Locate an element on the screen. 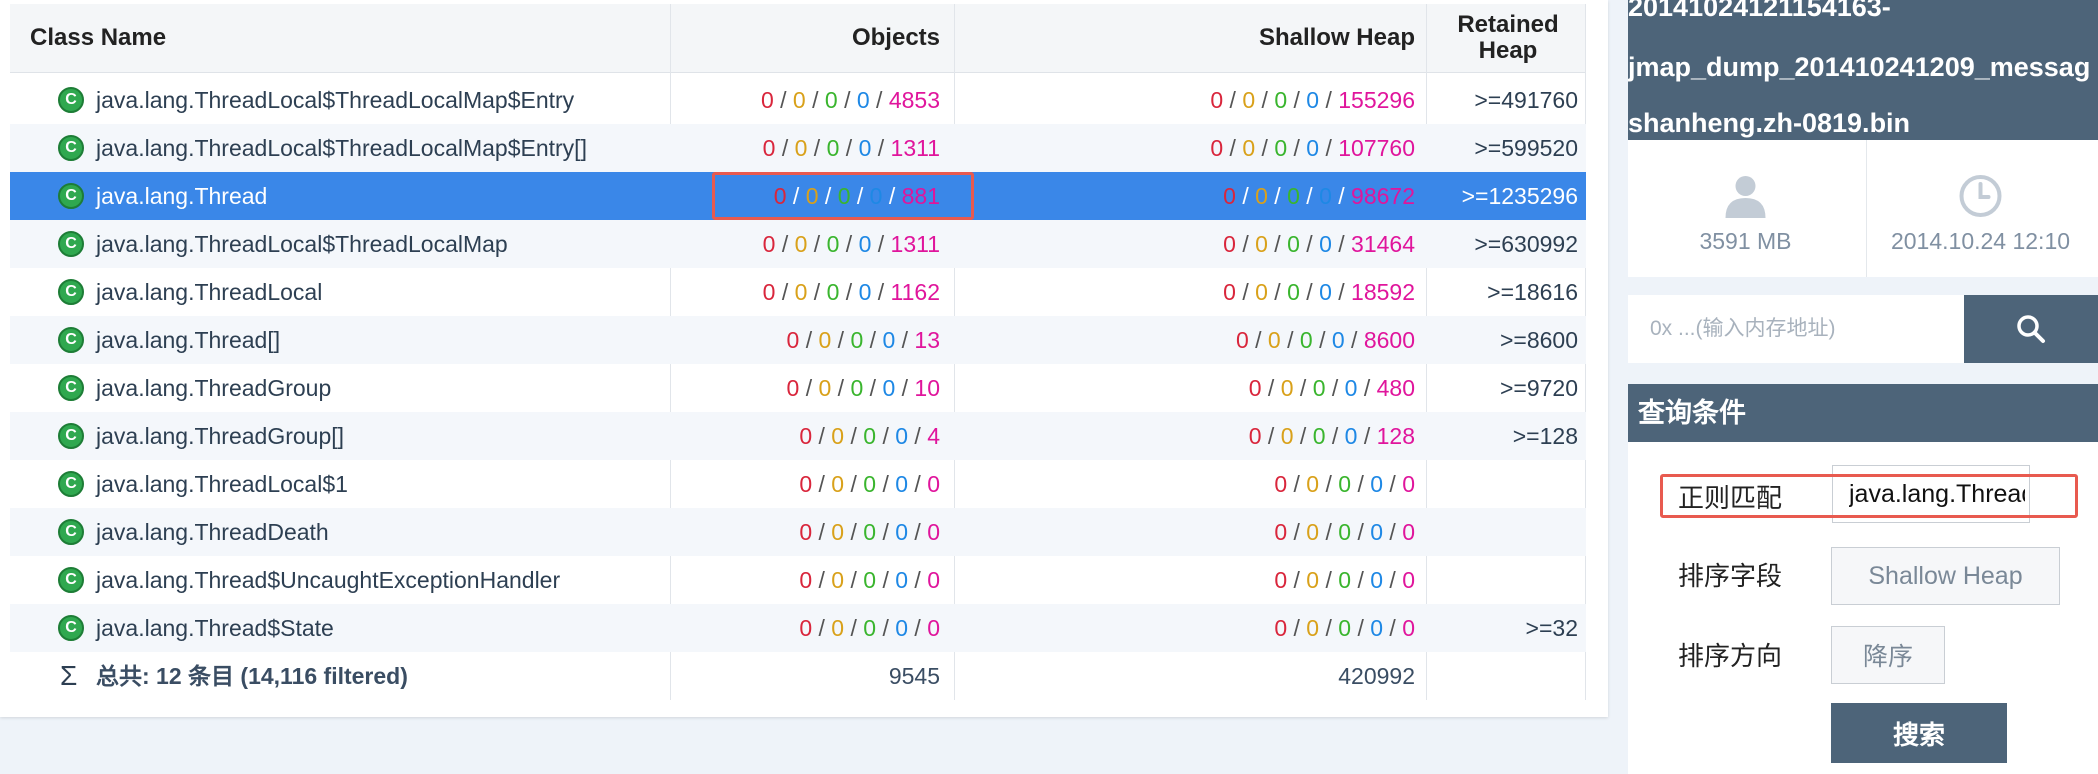 Image resolution: width=2098 pixels, height=774 pixels. sort-field-label: 排序字段 is located at coordinates (1730, 576).